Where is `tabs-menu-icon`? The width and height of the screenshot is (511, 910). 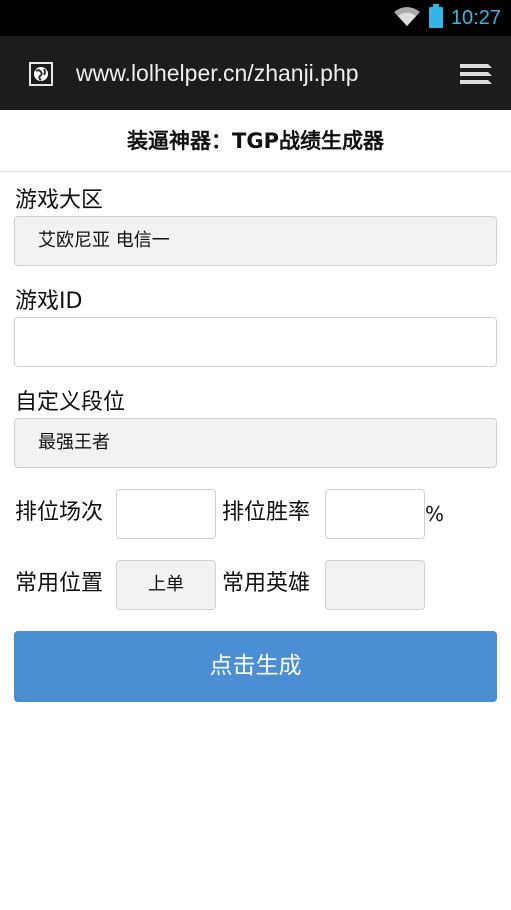 tabs-menu-icon is located at coordinates (476, 74).